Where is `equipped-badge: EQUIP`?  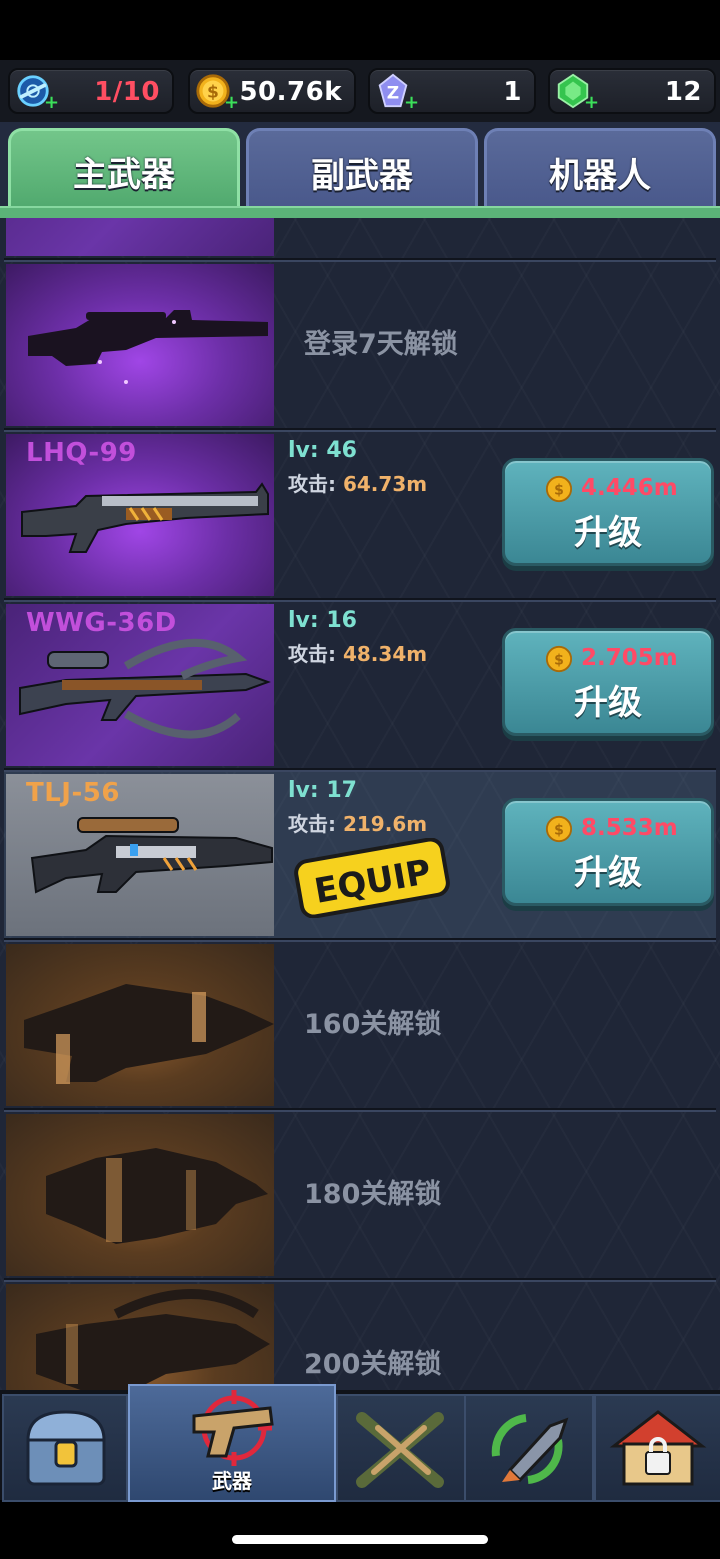 equipped-badge: EQUIP is located at coordinates (372, 878).